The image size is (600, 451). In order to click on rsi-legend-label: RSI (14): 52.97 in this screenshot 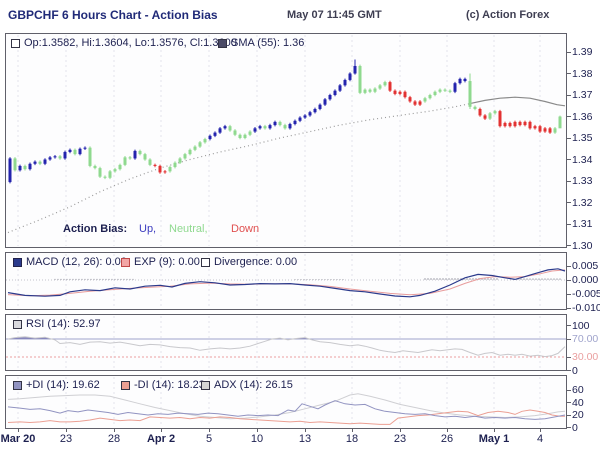, I will do `click(63, 324)`.